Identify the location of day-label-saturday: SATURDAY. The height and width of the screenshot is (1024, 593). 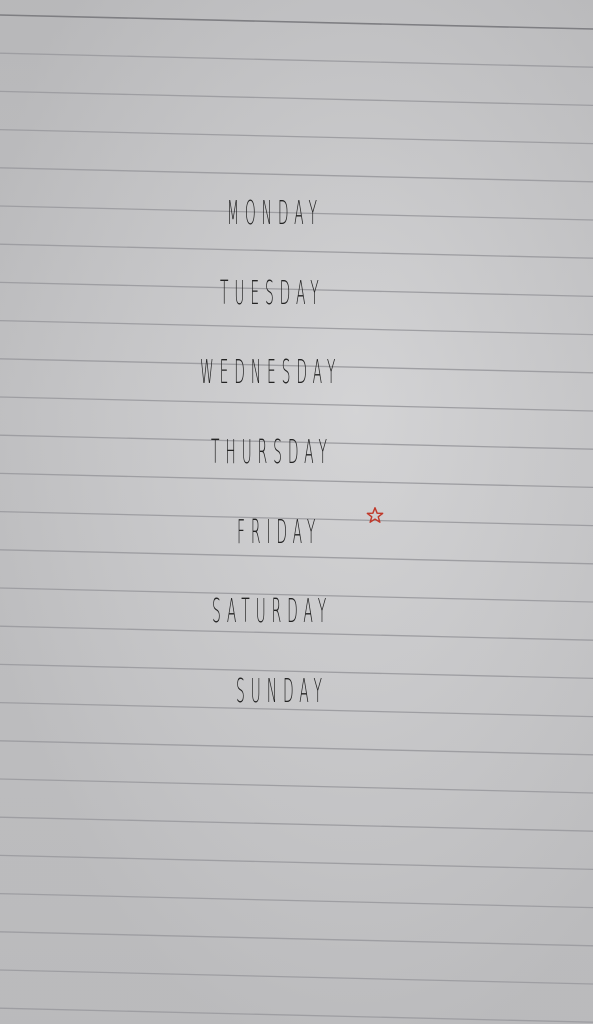
(272, 610).